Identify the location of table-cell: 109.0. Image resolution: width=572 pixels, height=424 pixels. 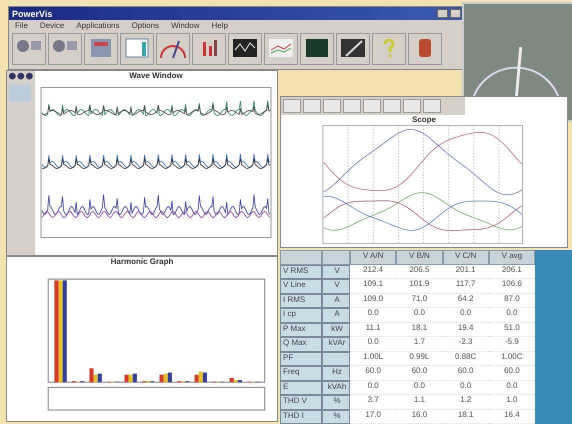
(373, 301).